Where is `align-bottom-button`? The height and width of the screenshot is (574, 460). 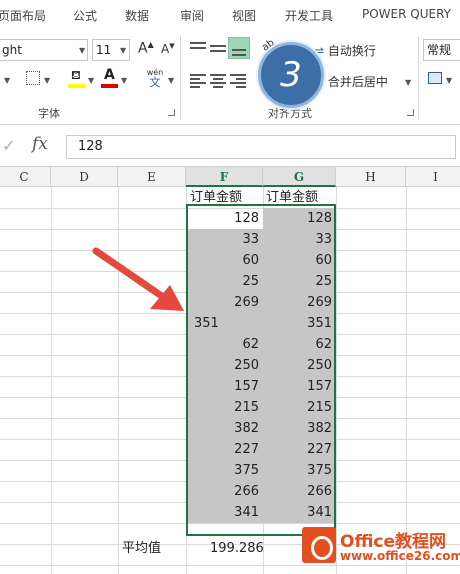 align-bottom-button is located at coordinates (239, 48).